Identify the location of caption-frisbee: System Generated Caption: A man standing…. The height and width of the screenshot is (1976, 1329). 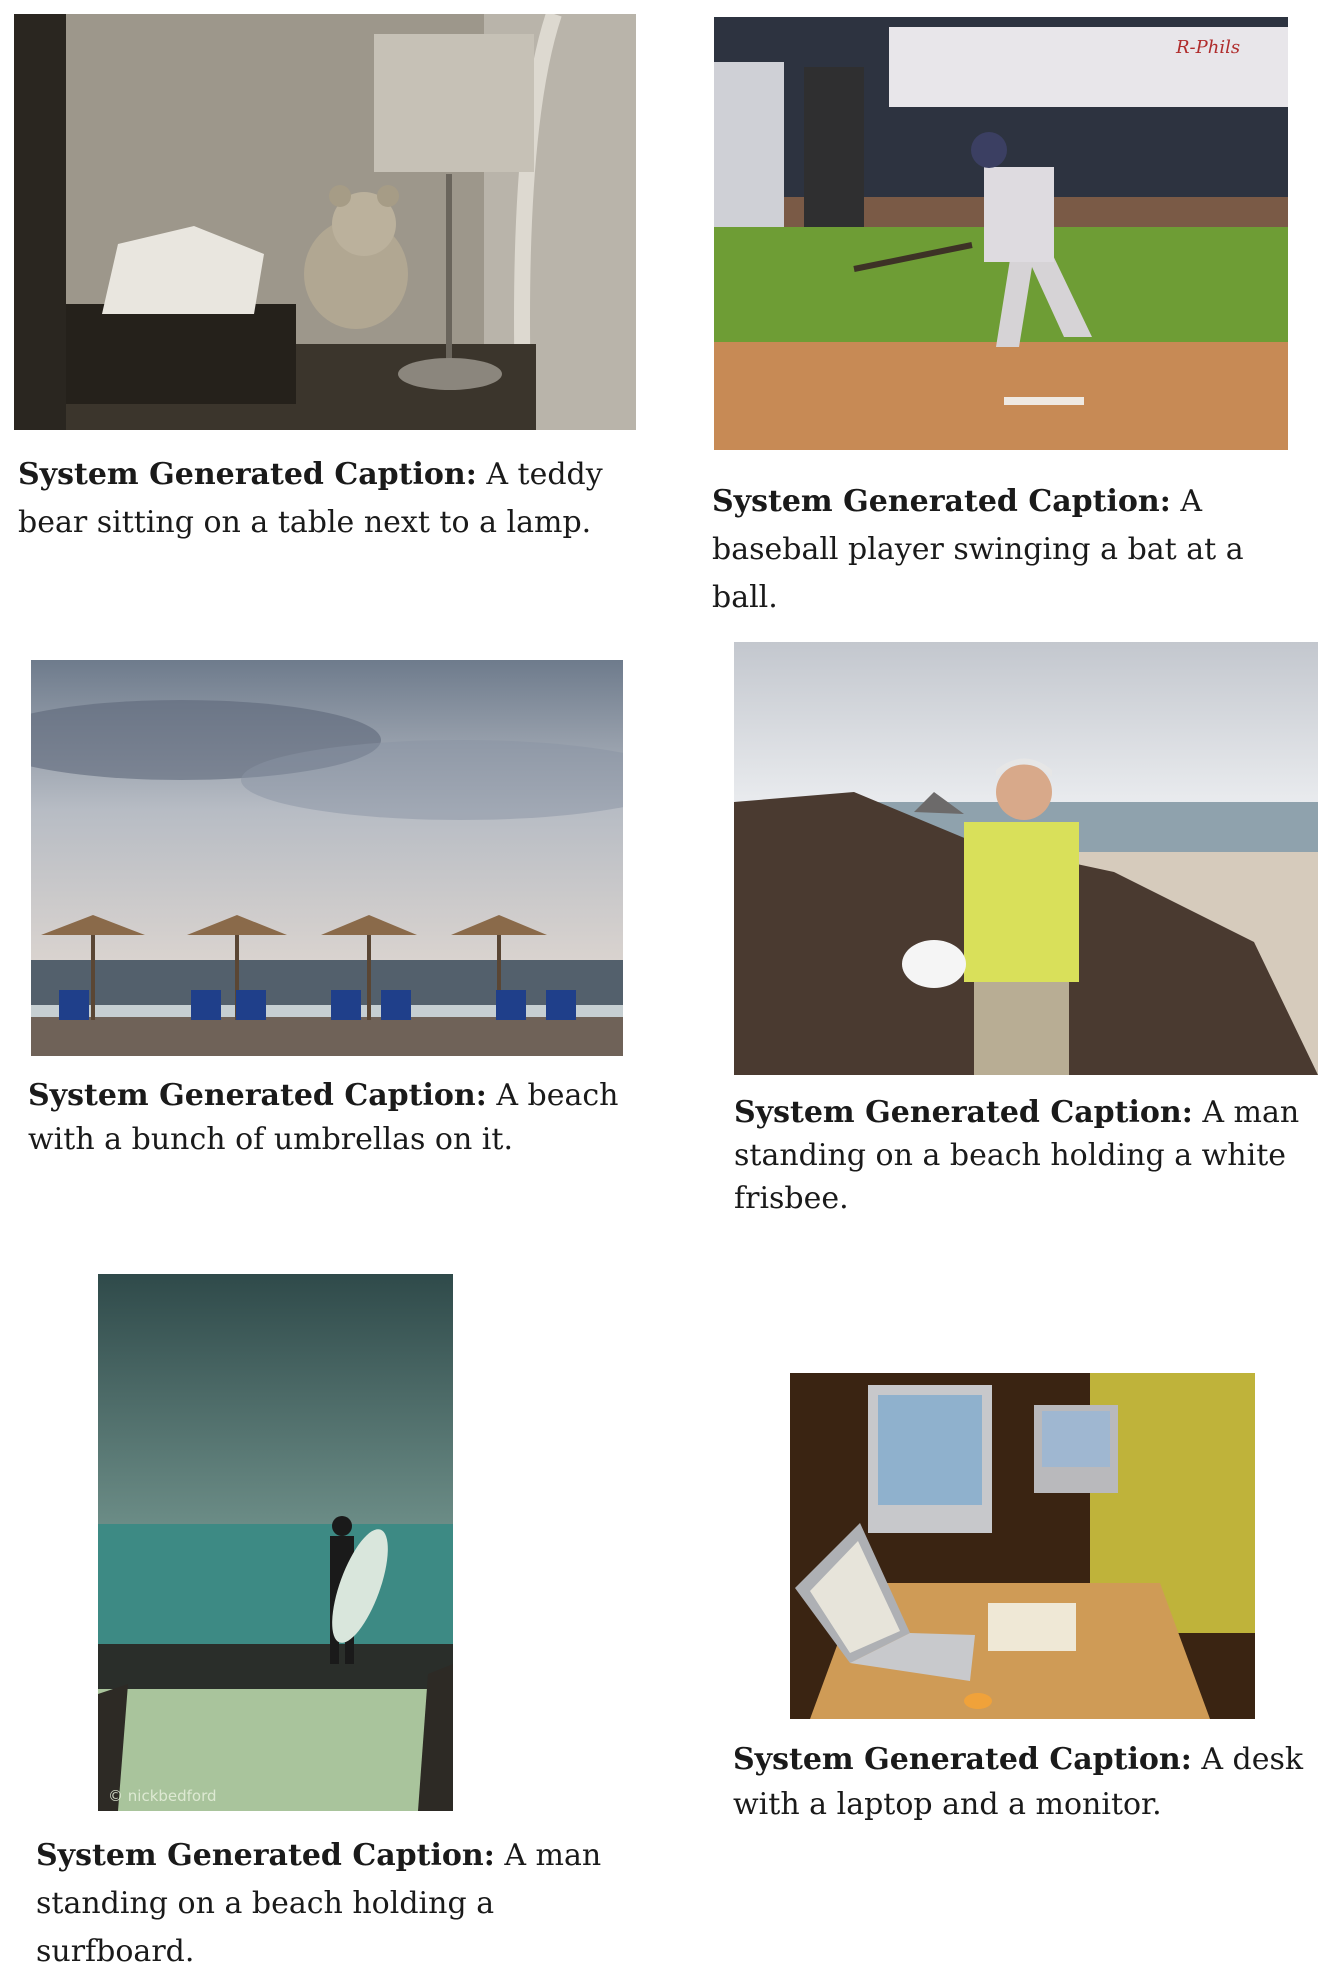
(1031, 1155).